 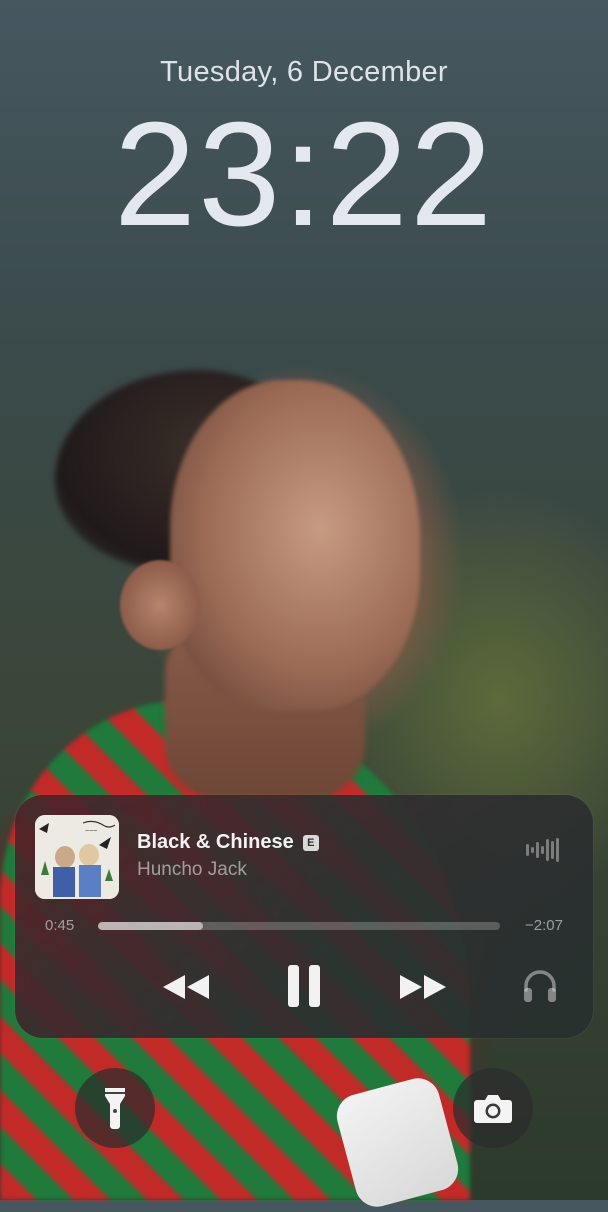 What do you see at coordinates (304, 72) in the screenshot?
I see `lockscreen-date: Tuesday, 6 December` at bounding box center [304, 72].